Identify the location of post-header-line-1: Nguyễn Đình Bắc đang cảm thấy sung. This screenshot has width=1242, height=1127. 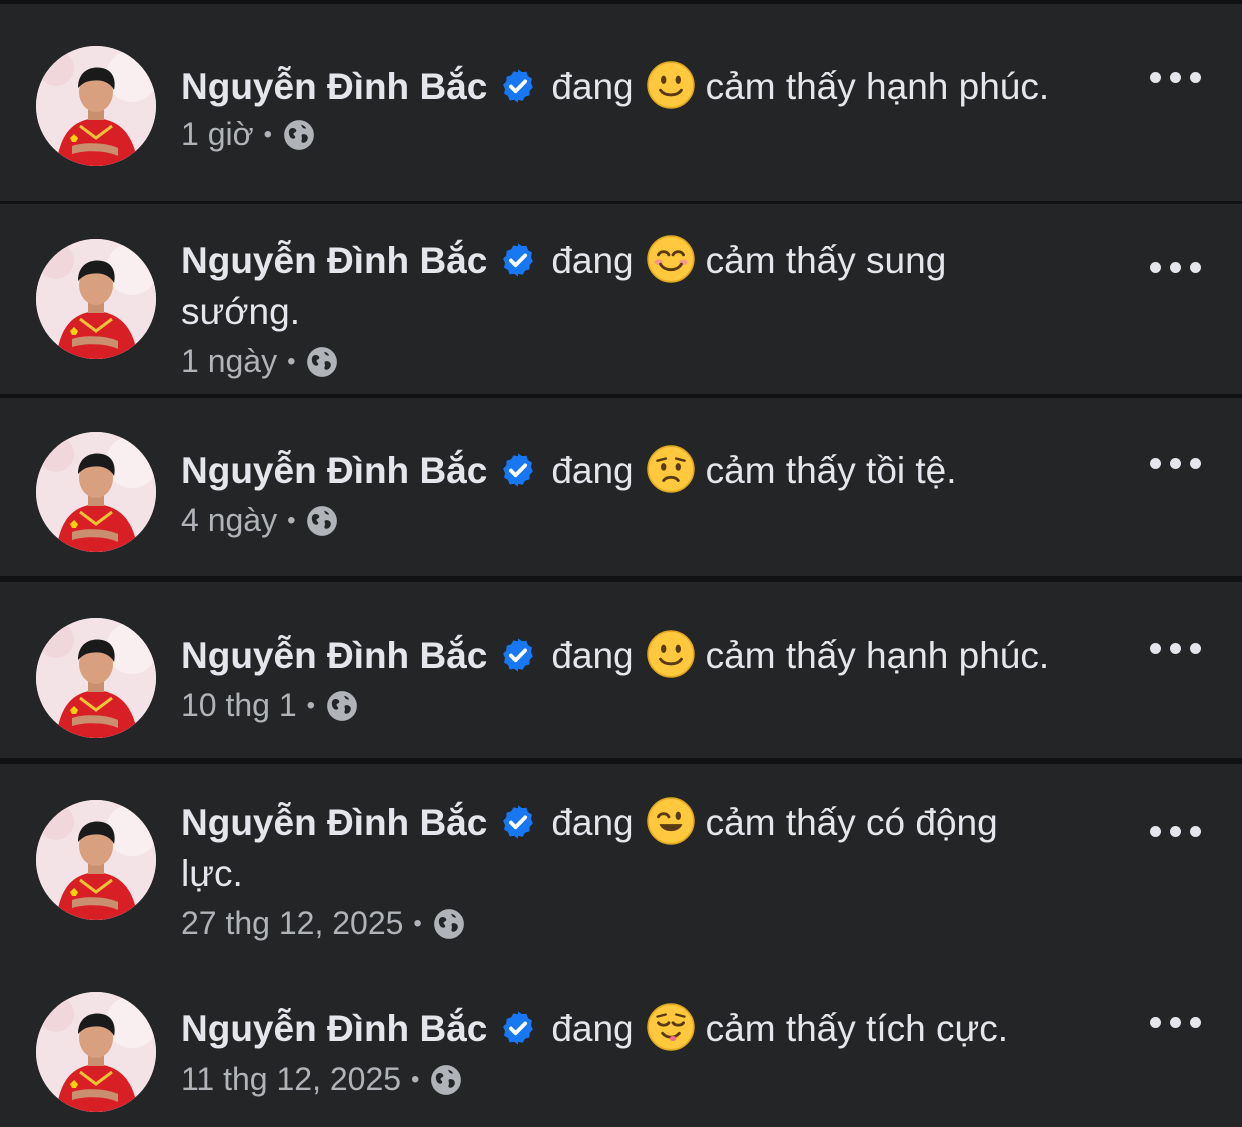
(651, 260).